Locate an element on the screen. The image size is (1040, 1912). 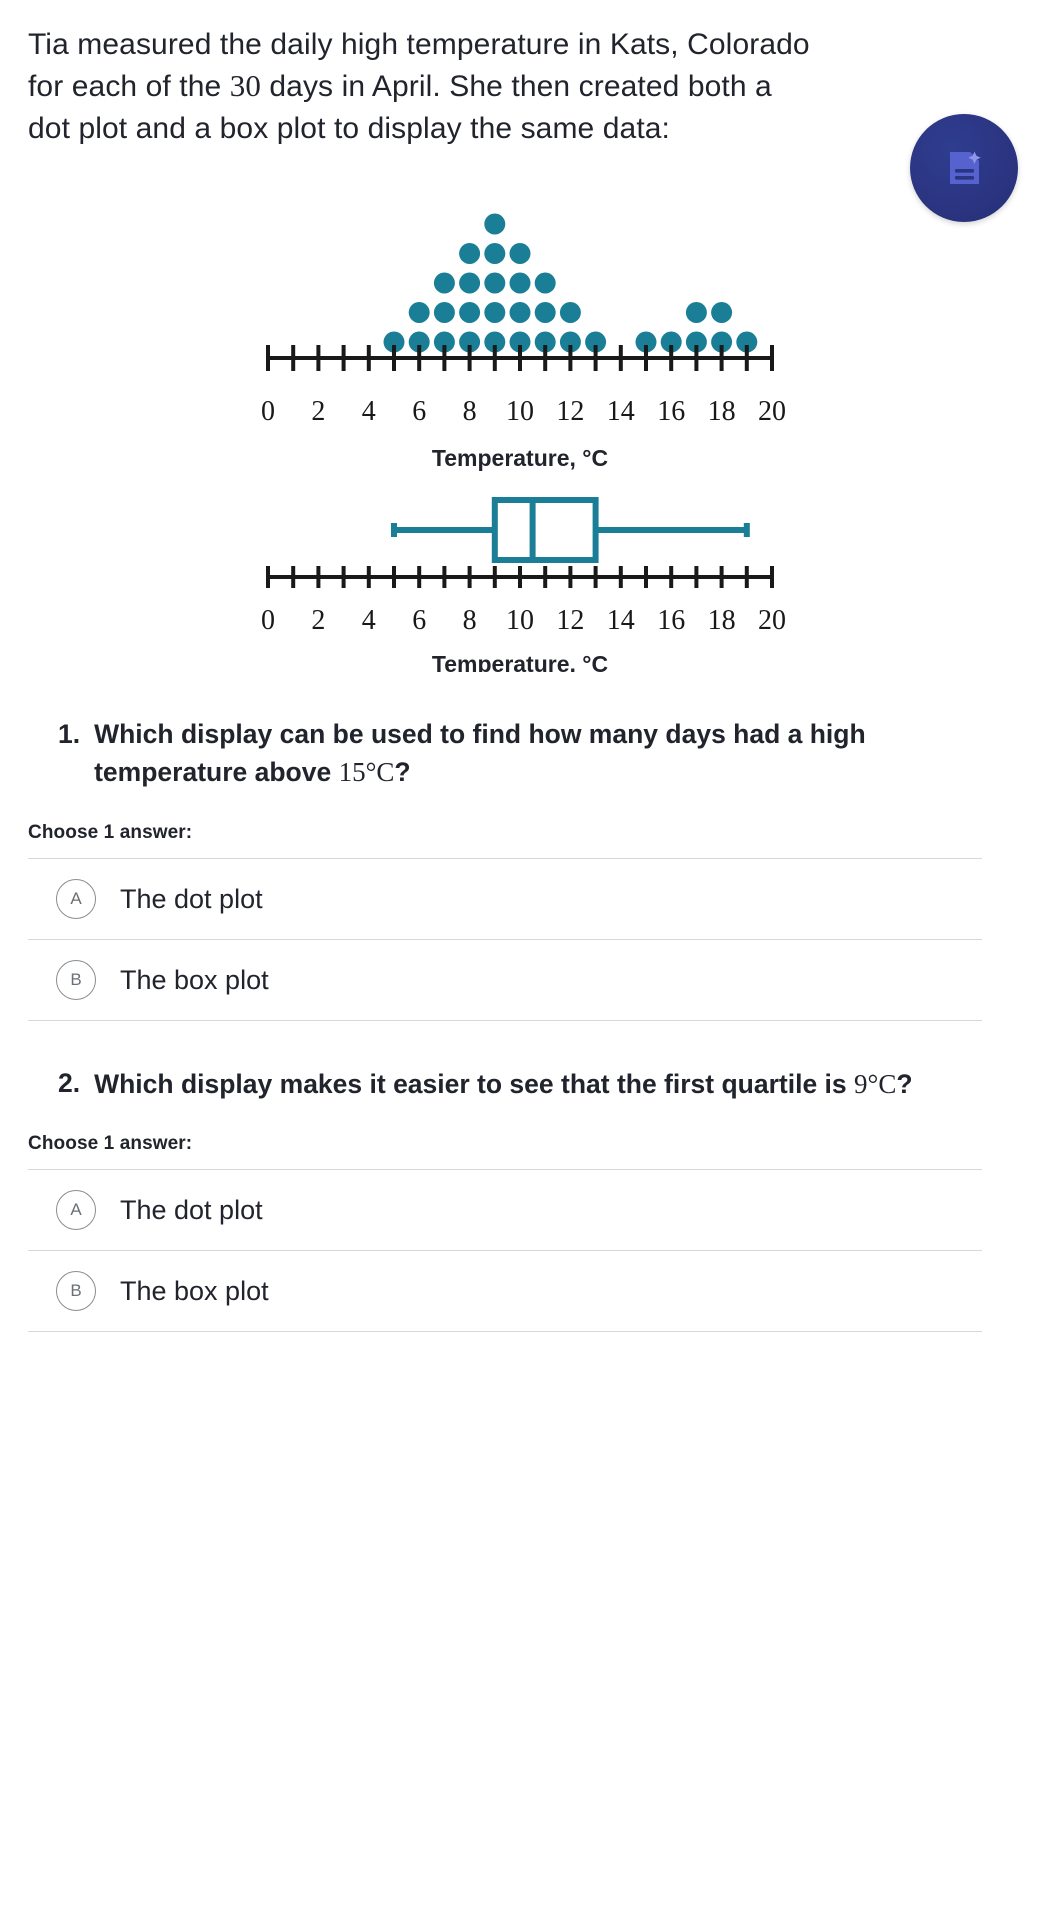
dot-plot-svg: 0 2 4 6 8 10 12 14 16 18 20 Temperature, °C is located at coordinates (523, 342).